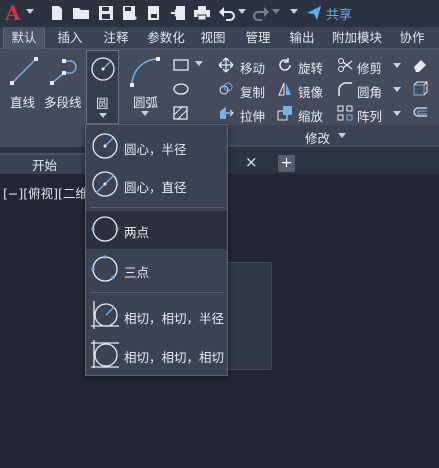 The width and height of the screenshot is (439, 468). What do you see at coordinates (81, 13) in the screenshot?
I see `open-folder-icon` at bounding box center [81, 13].